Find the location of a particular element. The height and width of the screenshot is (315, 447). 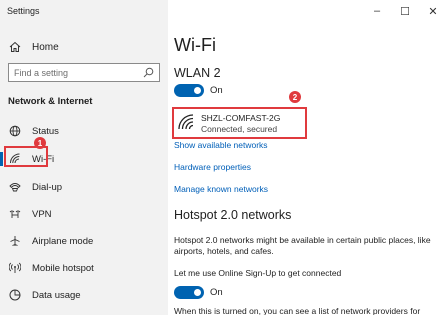

vpn-icon is located at coordinates (15, 214).